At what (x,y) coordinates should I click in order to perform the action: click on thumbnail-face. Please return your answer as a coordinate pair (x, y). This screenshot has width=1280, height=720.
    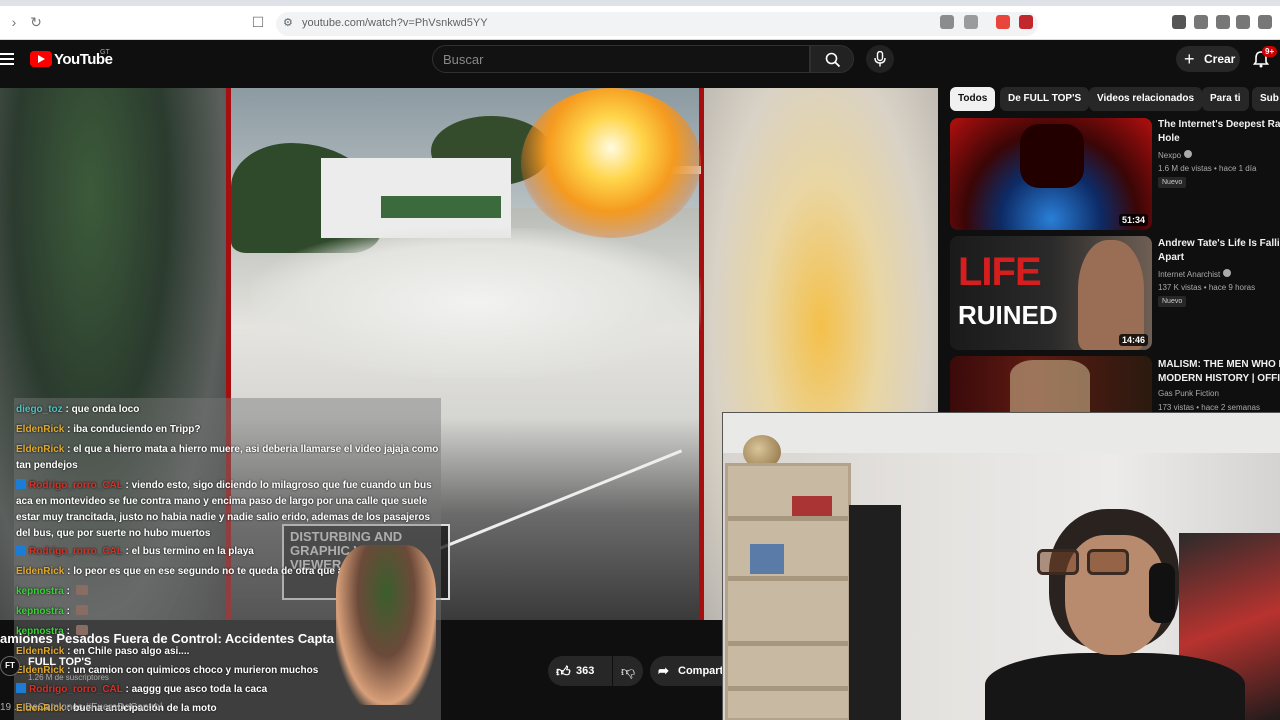
    Looking at the image, I should click on (1052, 156).